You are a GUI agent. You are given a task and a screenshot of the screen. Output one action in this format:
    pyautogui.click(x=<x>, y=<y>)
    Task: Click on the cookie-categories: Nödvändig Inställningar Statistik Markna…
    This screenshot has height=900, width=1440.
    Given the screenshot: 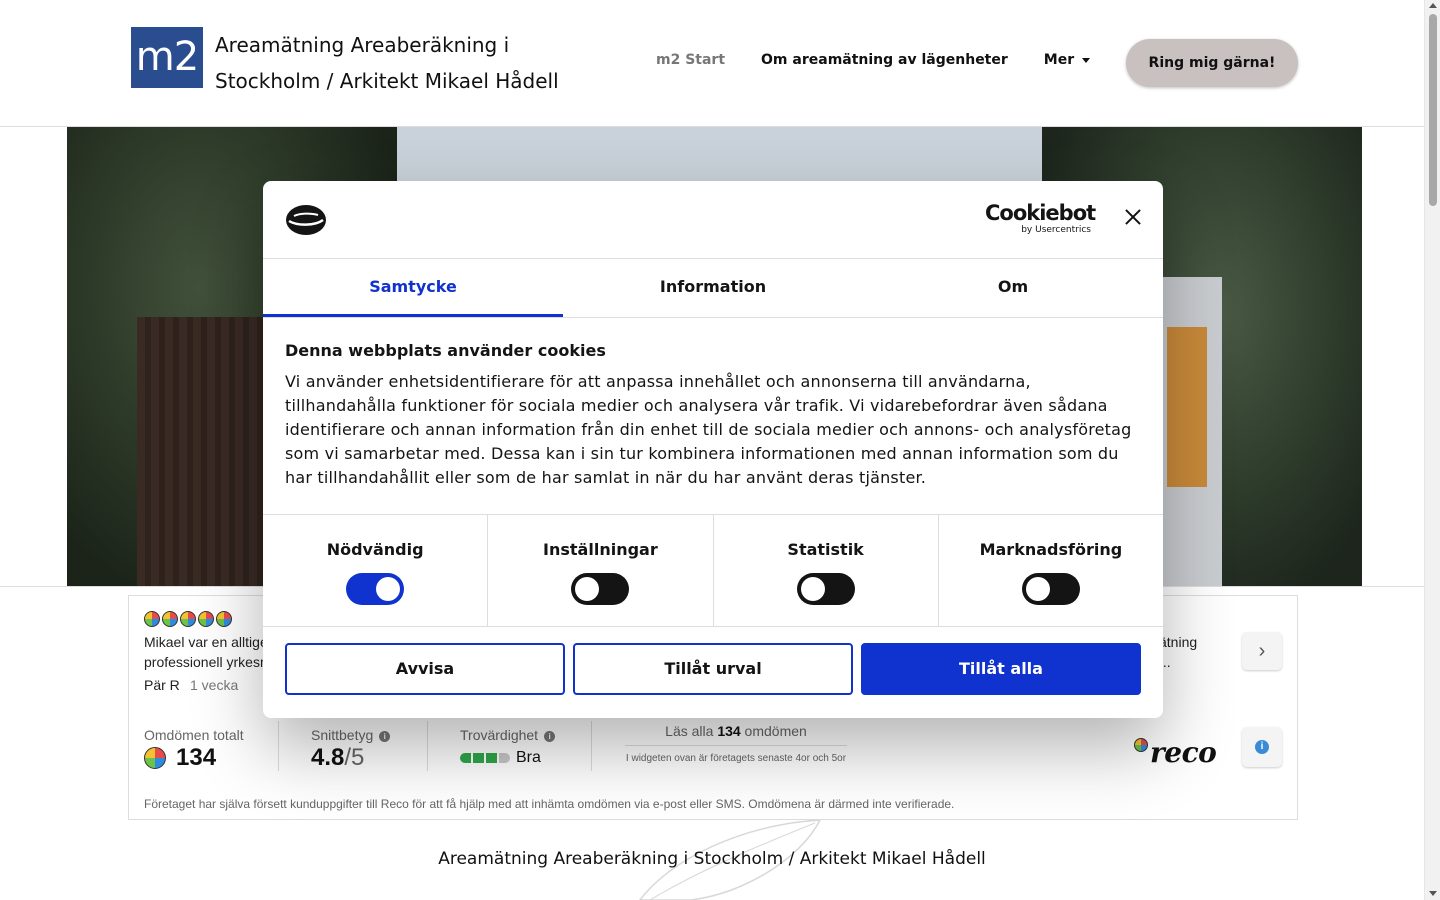 What is the action you would take?
    pyautogui.click(x=713, y=570)
    